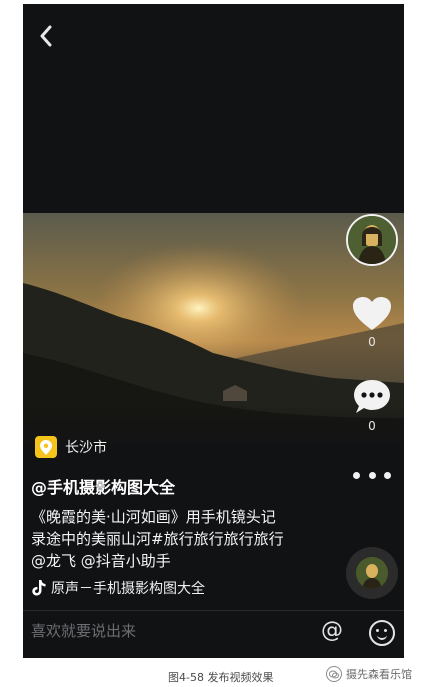 The image size is (424, 687). What do you see at coordinates (157, 539) in the screenshot?
I see `caption-line: 录途中的美丽山河#旅行旅行旅行旅行` at bounding box center [157, 539].